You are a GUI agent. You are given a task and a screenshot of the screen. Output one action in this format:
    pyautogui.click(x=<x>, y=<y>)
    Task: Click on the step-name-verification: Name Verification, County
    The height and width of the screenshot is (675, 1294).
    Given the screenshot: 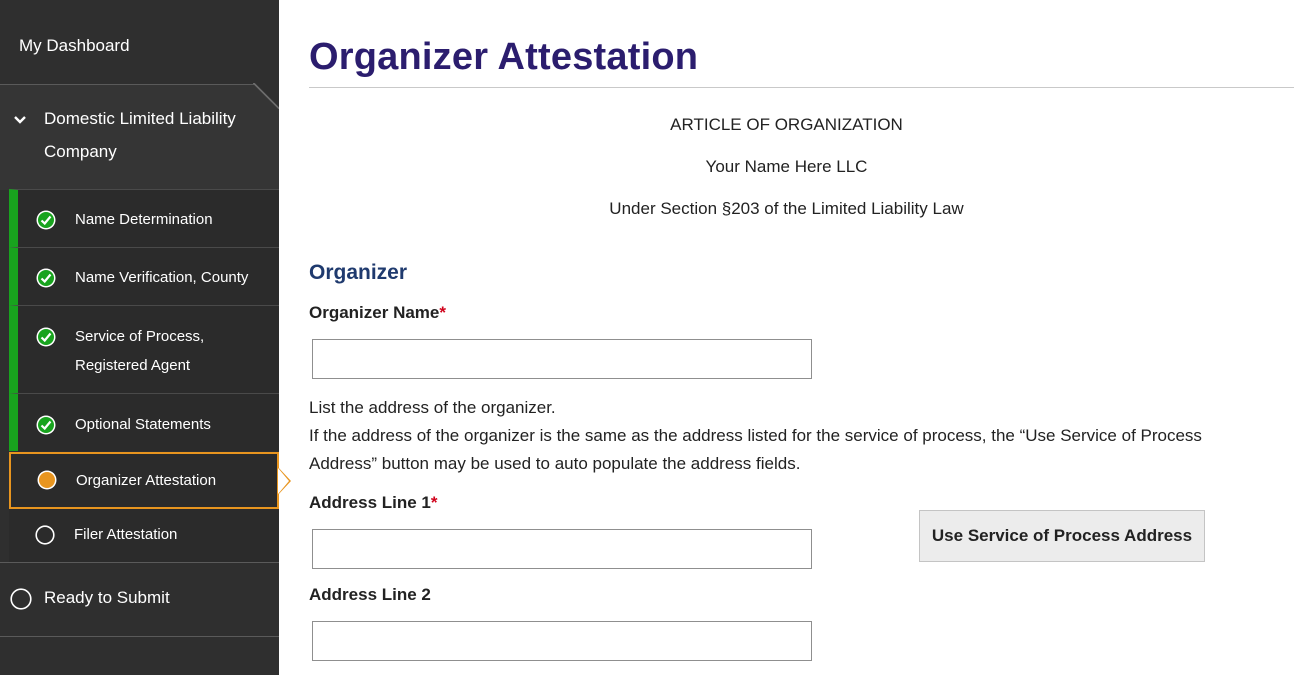 What is the action you would take?
    pyautogui.click(x=144, y=276)
    